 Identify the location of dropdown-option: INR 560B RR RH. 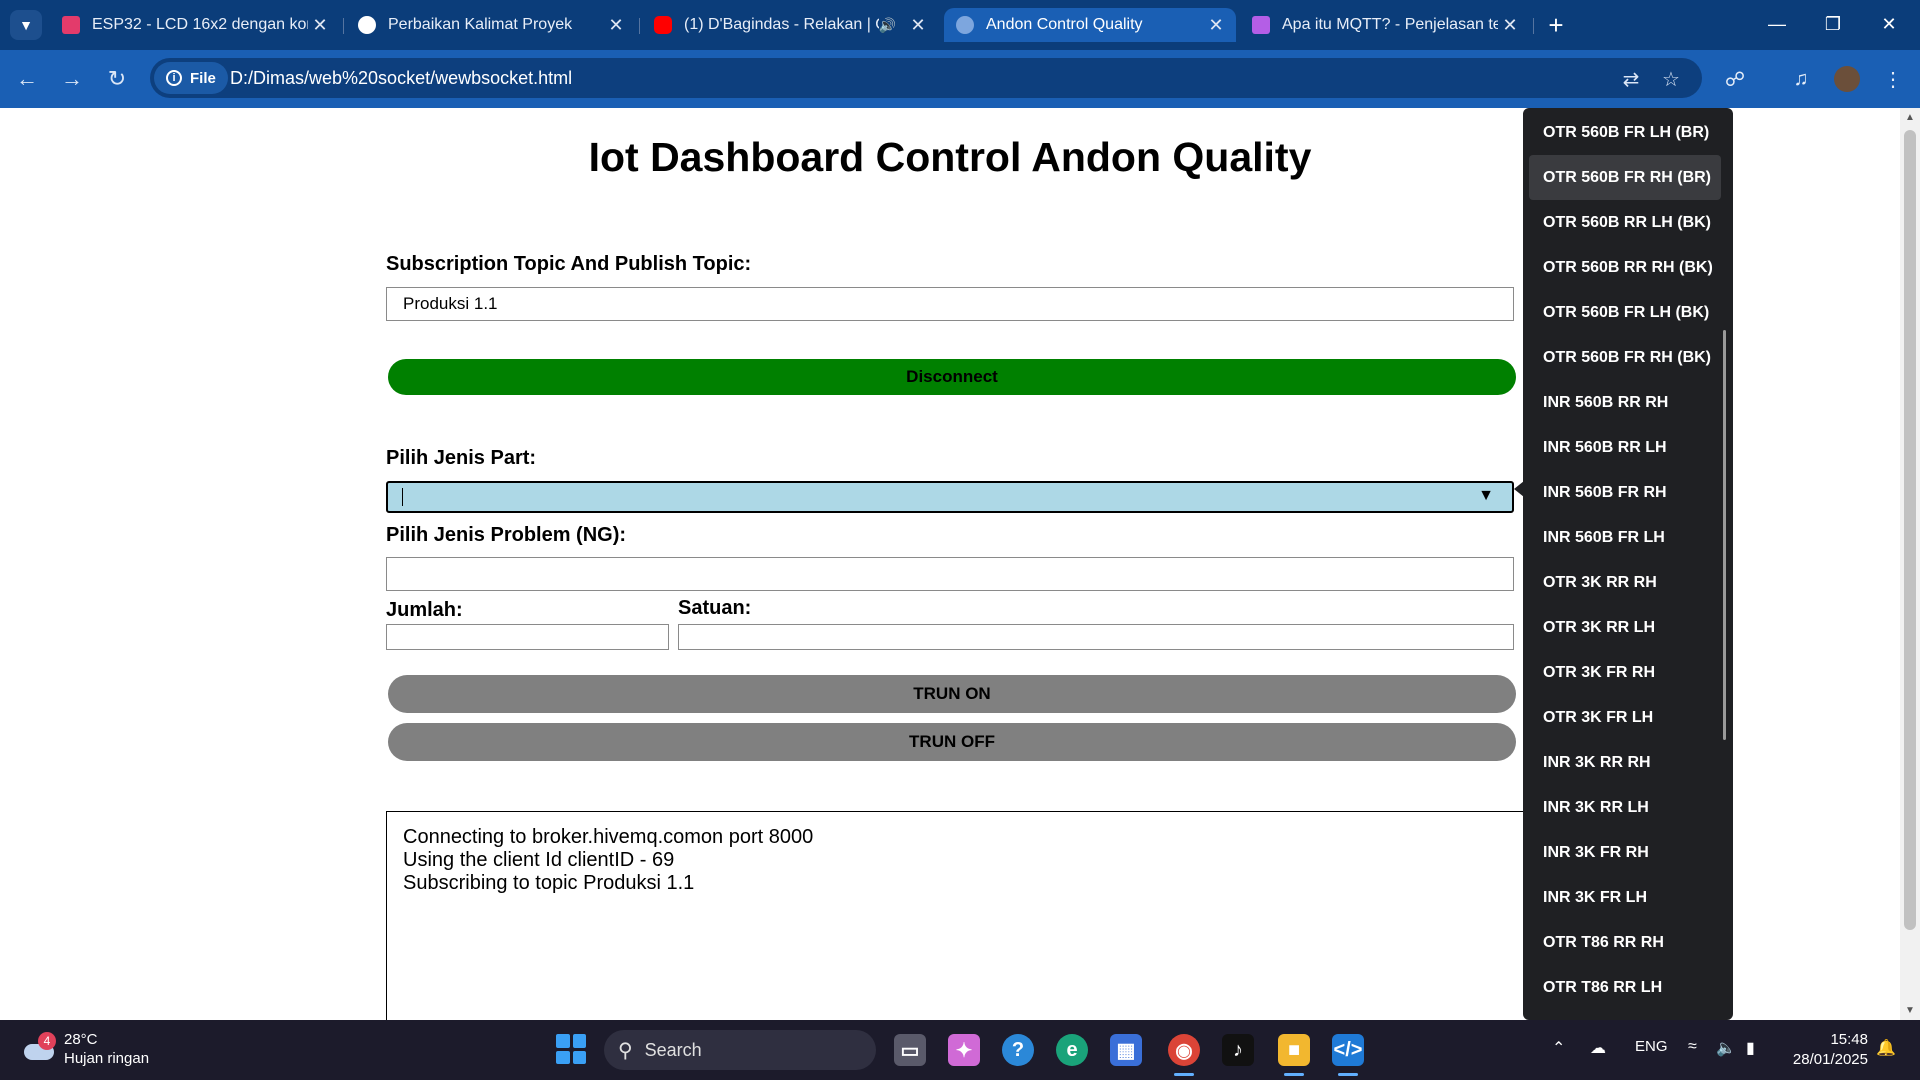
(1625, 402).